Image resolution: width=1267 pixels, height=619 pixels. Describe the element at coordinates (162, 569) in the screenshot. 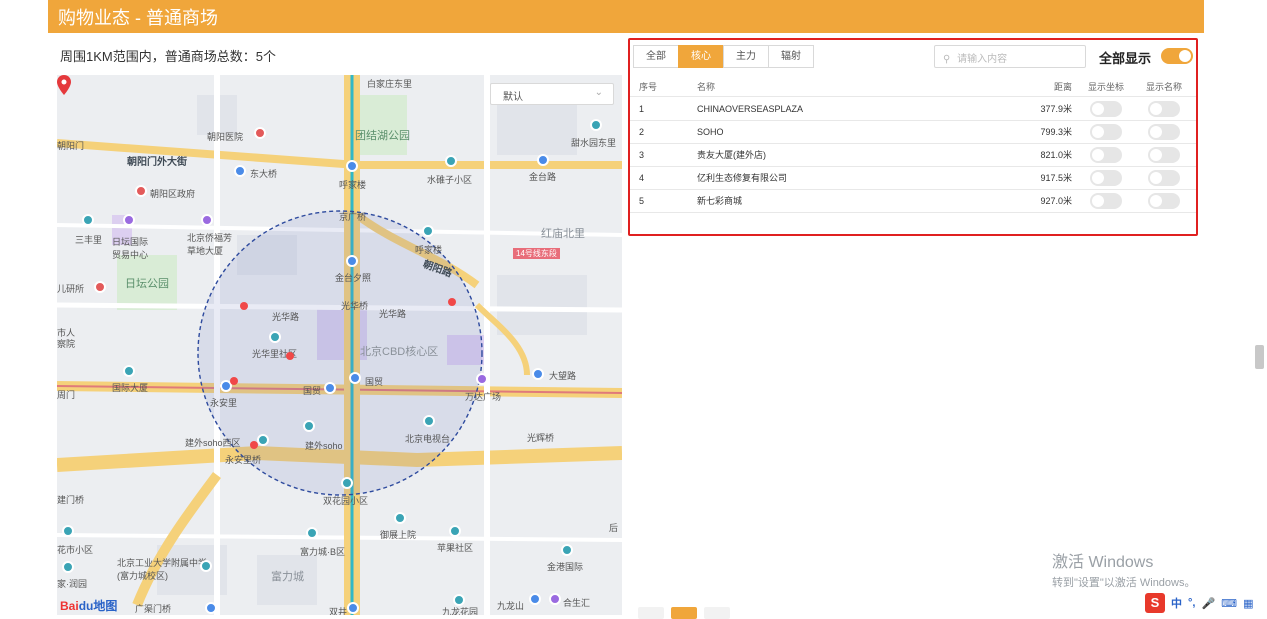

I see `map-label: 北京工业大学附属中学(富力城校区)` at that location.